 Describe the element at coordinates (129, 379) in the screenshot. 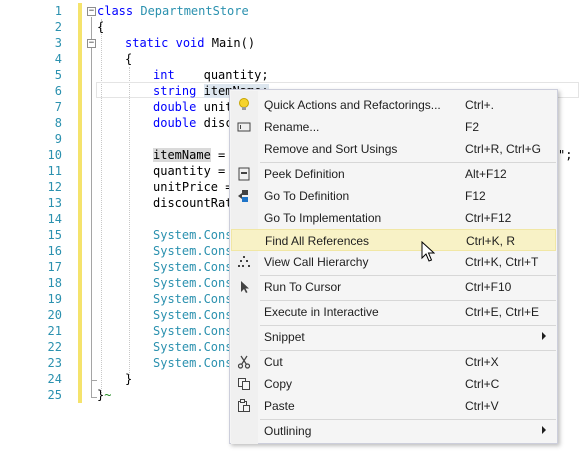

I see `code-line-24: }` at that location.